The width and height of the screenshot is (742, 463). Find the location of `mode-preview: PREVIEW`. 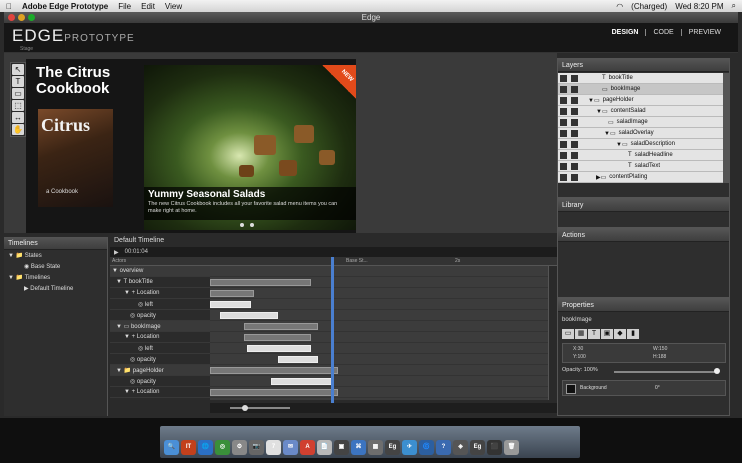

mode-preview: PREVIEW is located at coordinates (704, 32).